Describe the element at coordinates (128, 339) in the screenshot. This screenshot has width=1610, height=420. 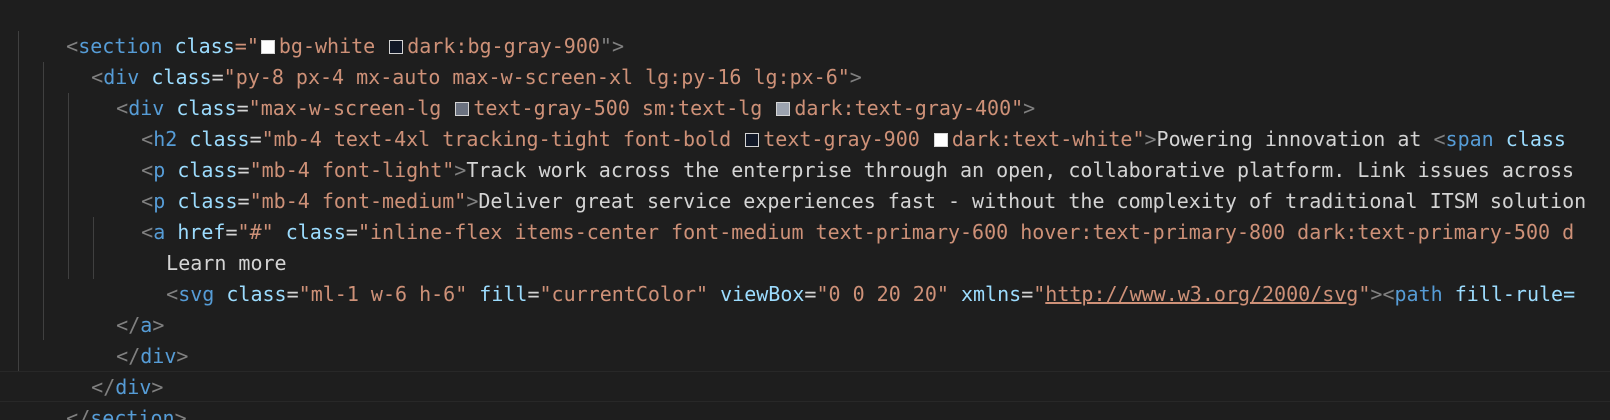
I see `code-line-11: </div>` at that location.